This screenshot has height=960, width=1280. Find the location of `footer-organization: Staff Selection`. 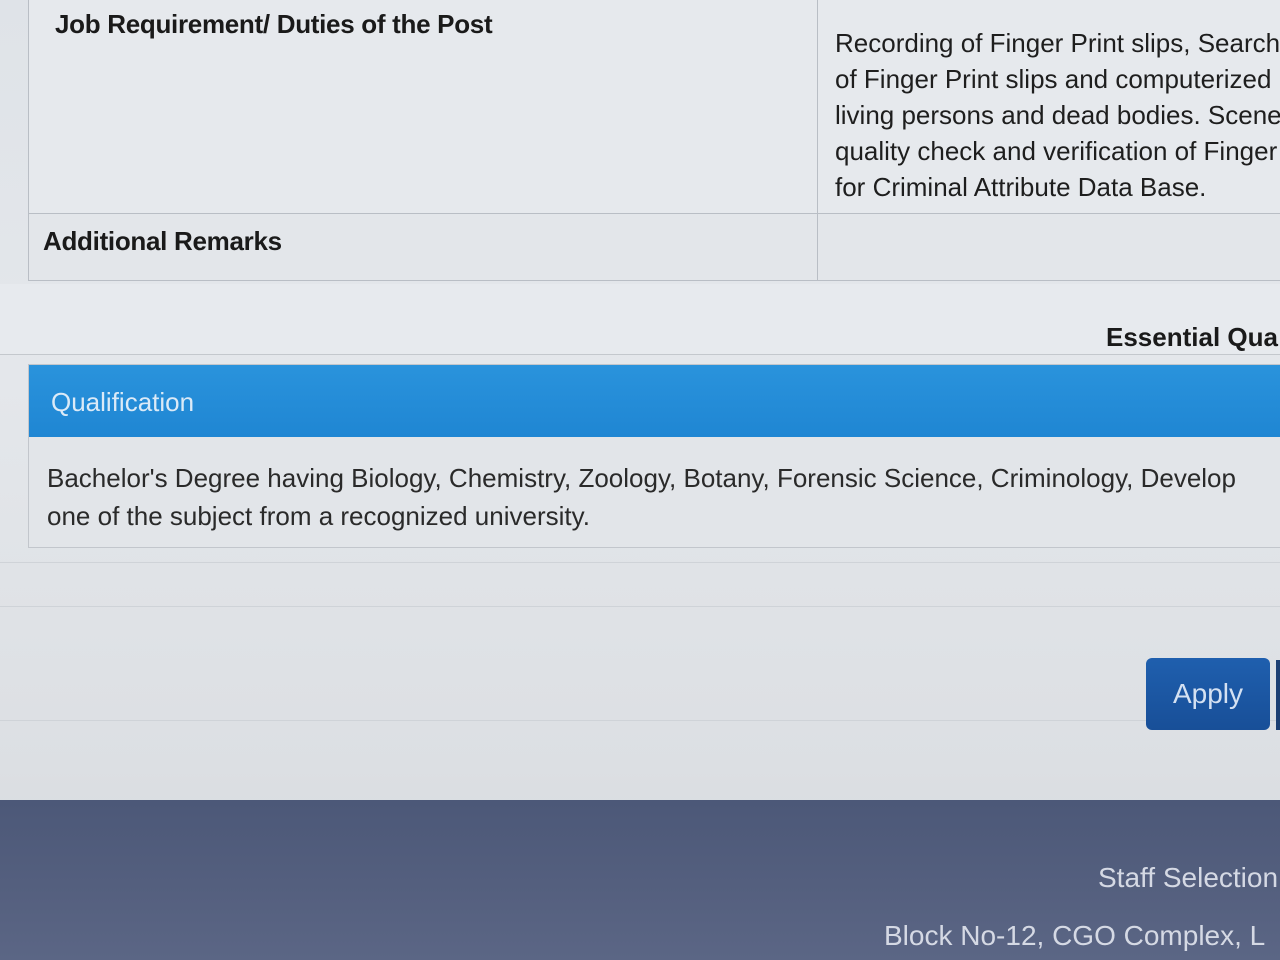

footer-organization: Staff Selection is located at coordinates (1188, 877).